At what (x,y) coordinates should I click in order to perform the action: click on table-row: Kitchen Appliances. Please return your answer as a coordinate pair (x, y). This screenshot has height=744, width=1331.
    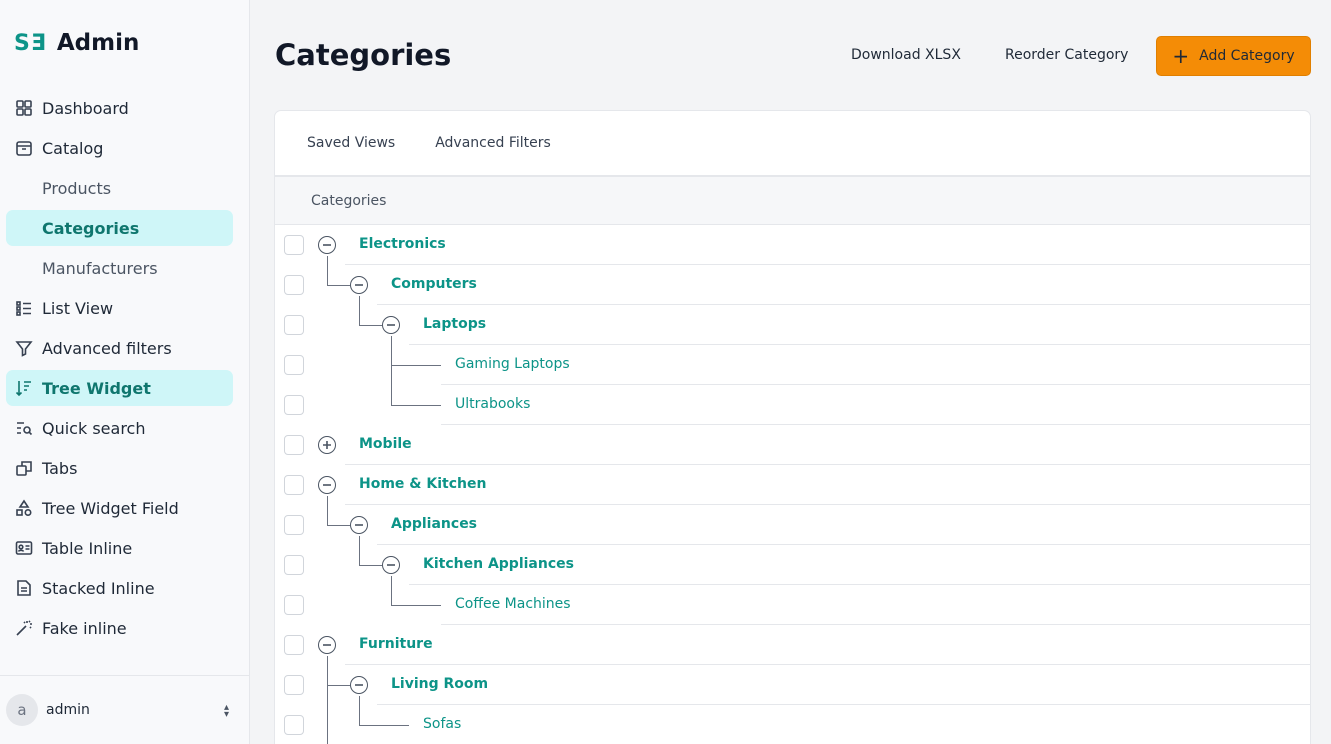
    Looking at the image, I should click on (792, 565).